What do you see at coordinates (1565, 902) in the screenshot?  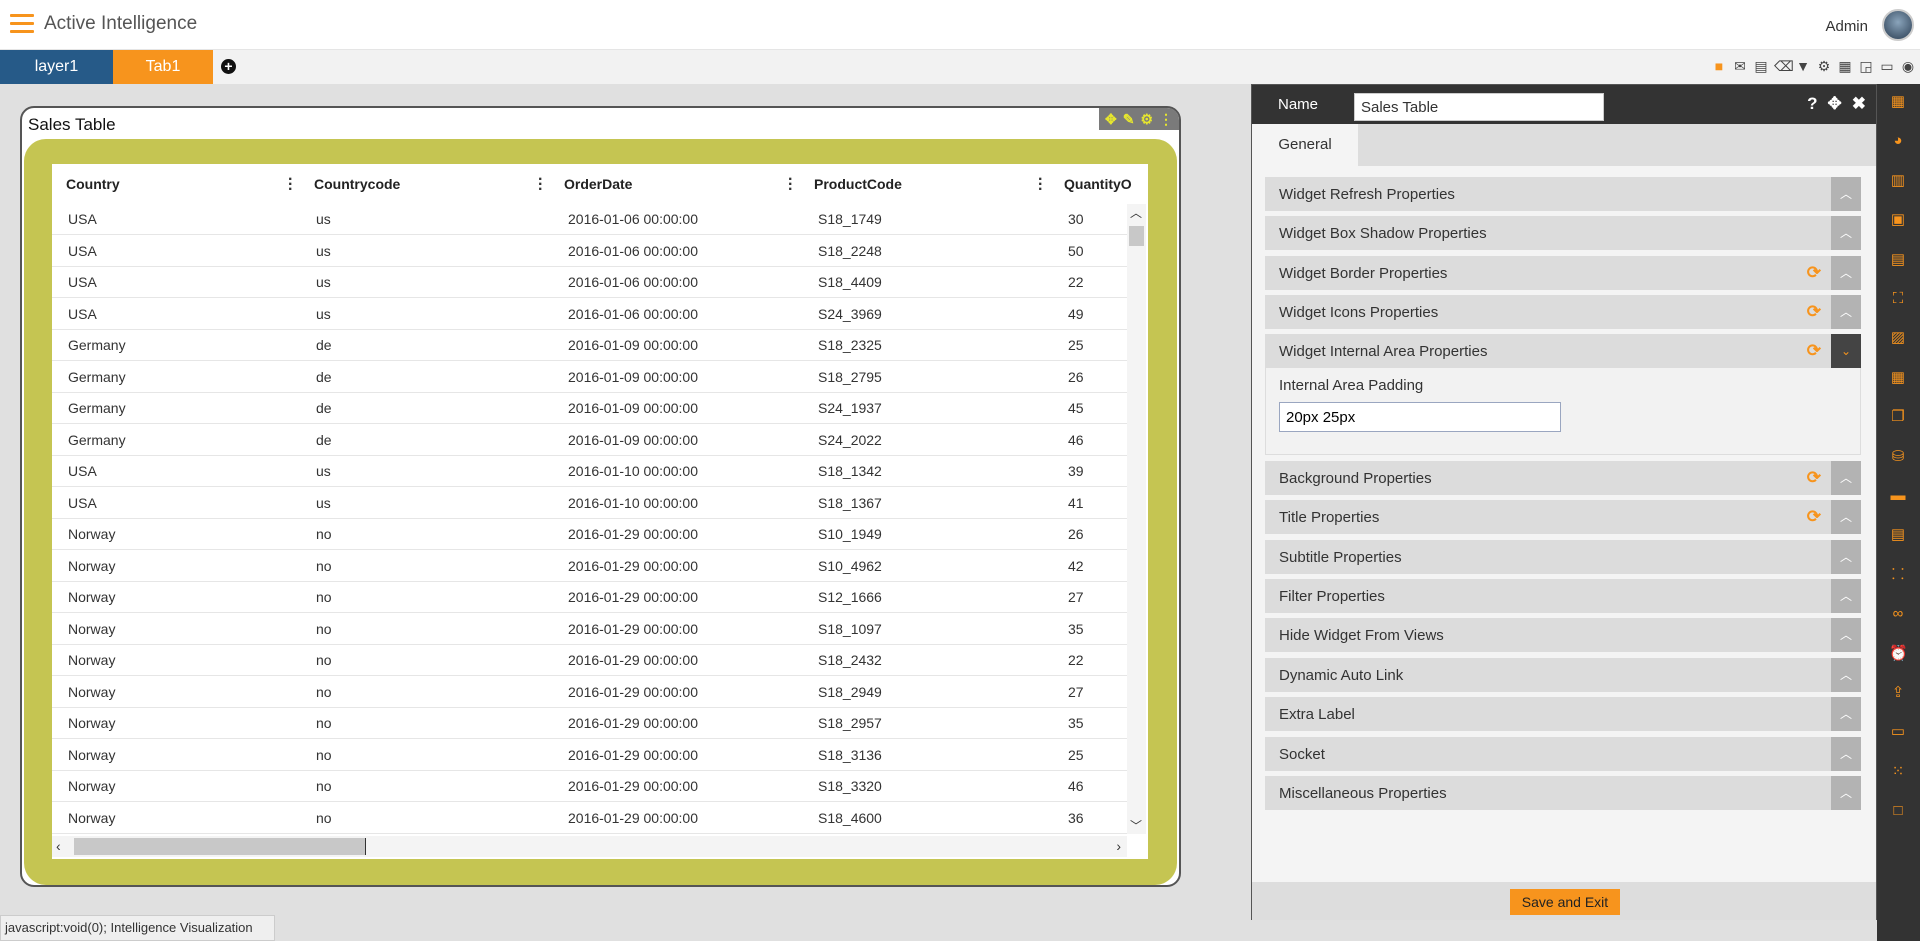 I see `save-and-exit-button: Save and Exit` at bounding box center [1565, 902].